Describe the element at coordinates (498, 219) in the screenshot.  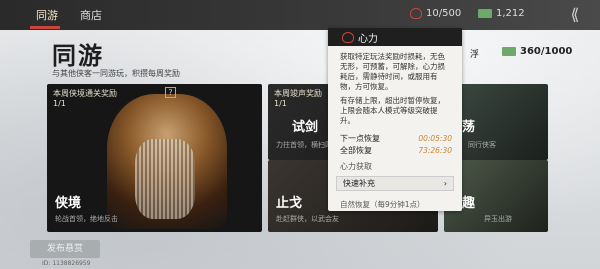
I see `card-description: 异玉出游` at that location.